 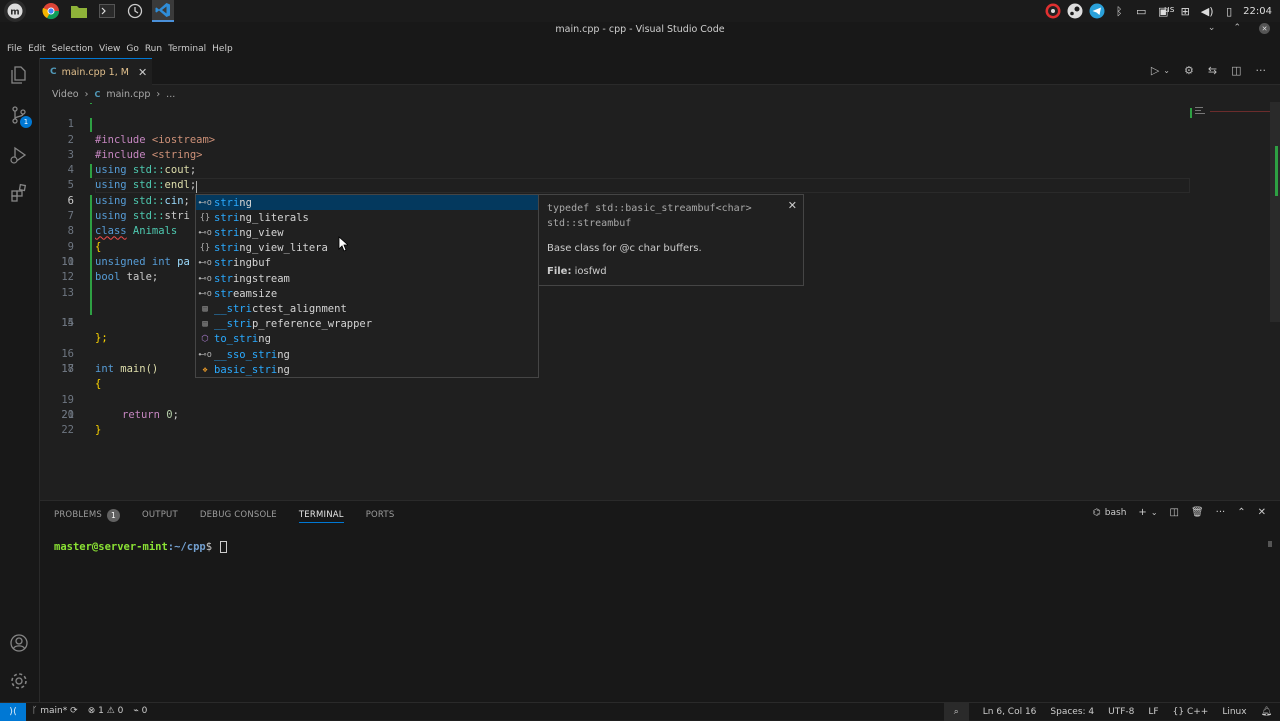 What do you see at coordinates (367, 339) in the screenshot?
I see `suggestion-item: ⬡ to_string` at bounding box center [367, 339].